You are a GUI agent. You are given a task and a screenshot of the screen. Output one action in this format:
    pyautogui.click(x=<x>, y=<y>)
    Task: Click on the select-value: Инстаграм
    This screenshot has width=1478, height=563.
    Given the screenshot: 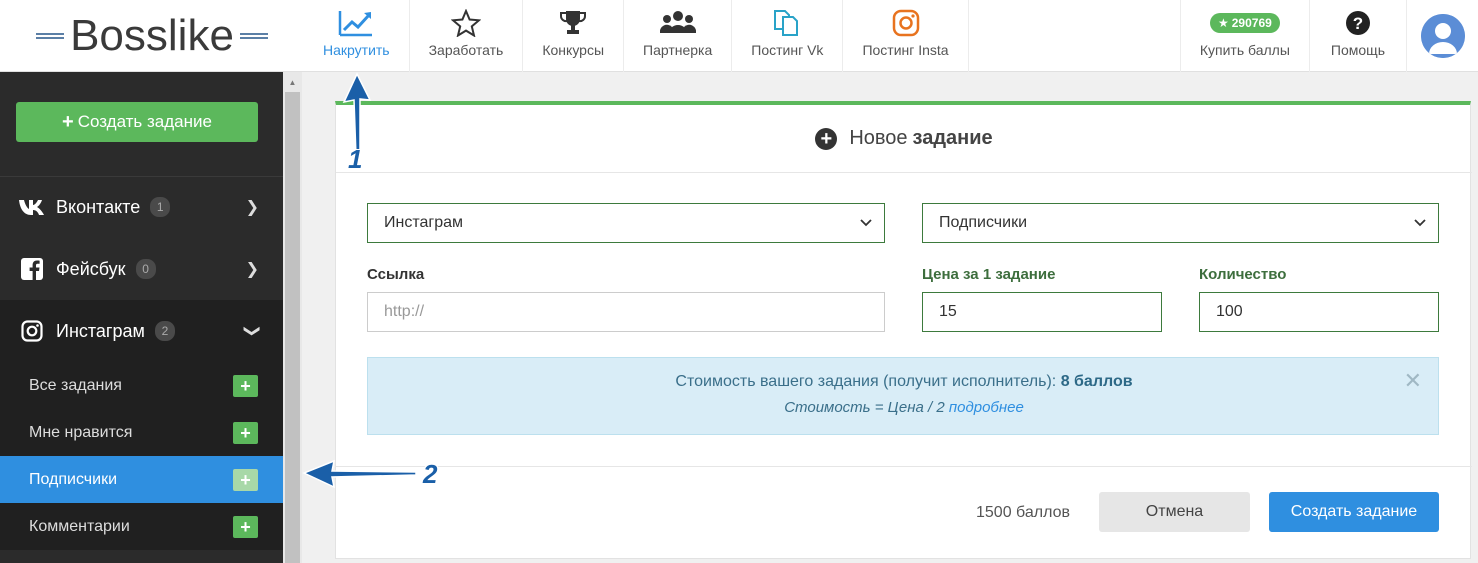 What is the action you would take?
    pyautogui.click(x=424, y=222)
    